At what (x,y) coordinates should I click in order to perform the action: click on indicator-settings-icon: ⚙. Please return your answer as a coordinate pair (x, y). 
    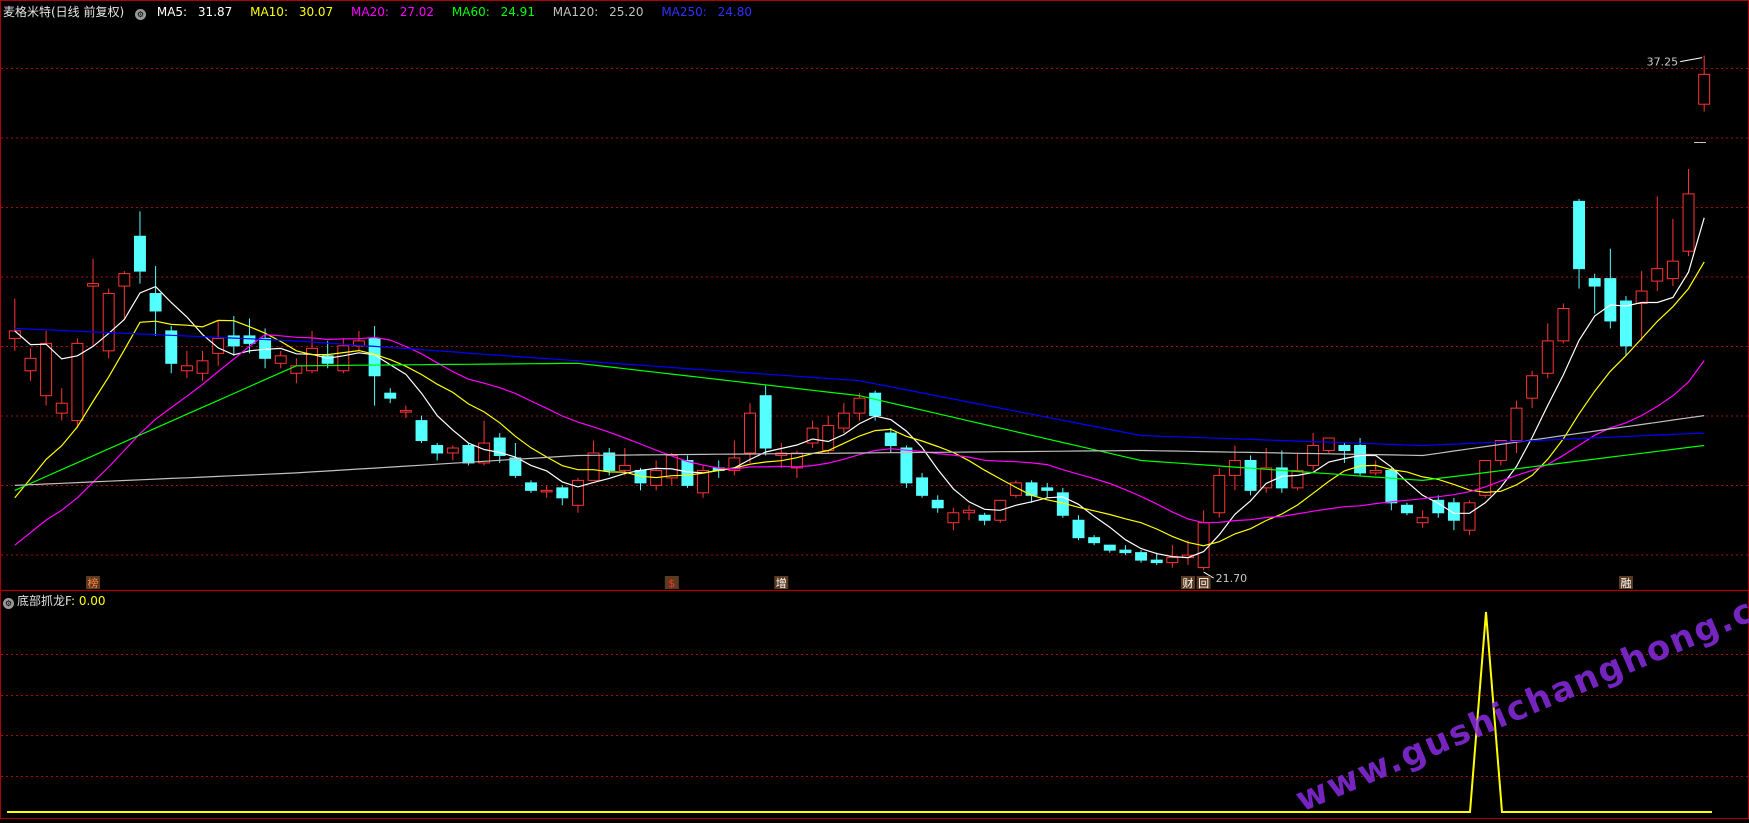
    Looking at the image, I should click on (8, 603).